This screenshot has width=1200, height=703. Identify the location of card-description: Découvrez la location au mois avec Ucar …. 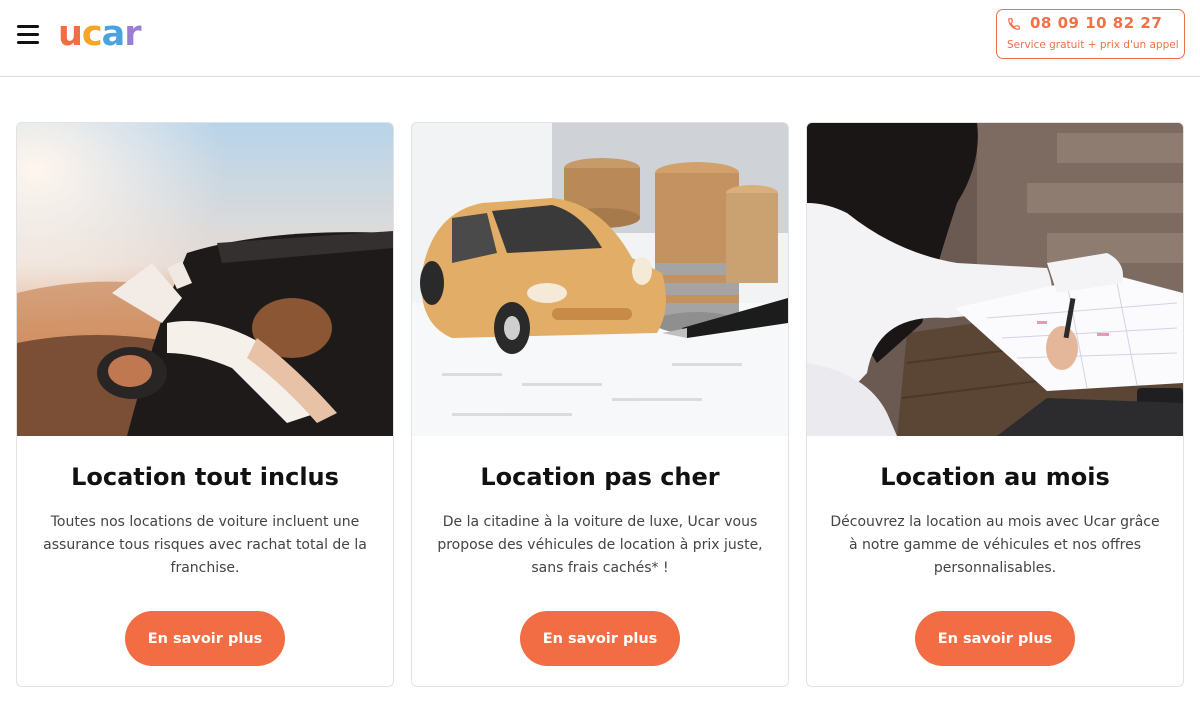
(995, 545).